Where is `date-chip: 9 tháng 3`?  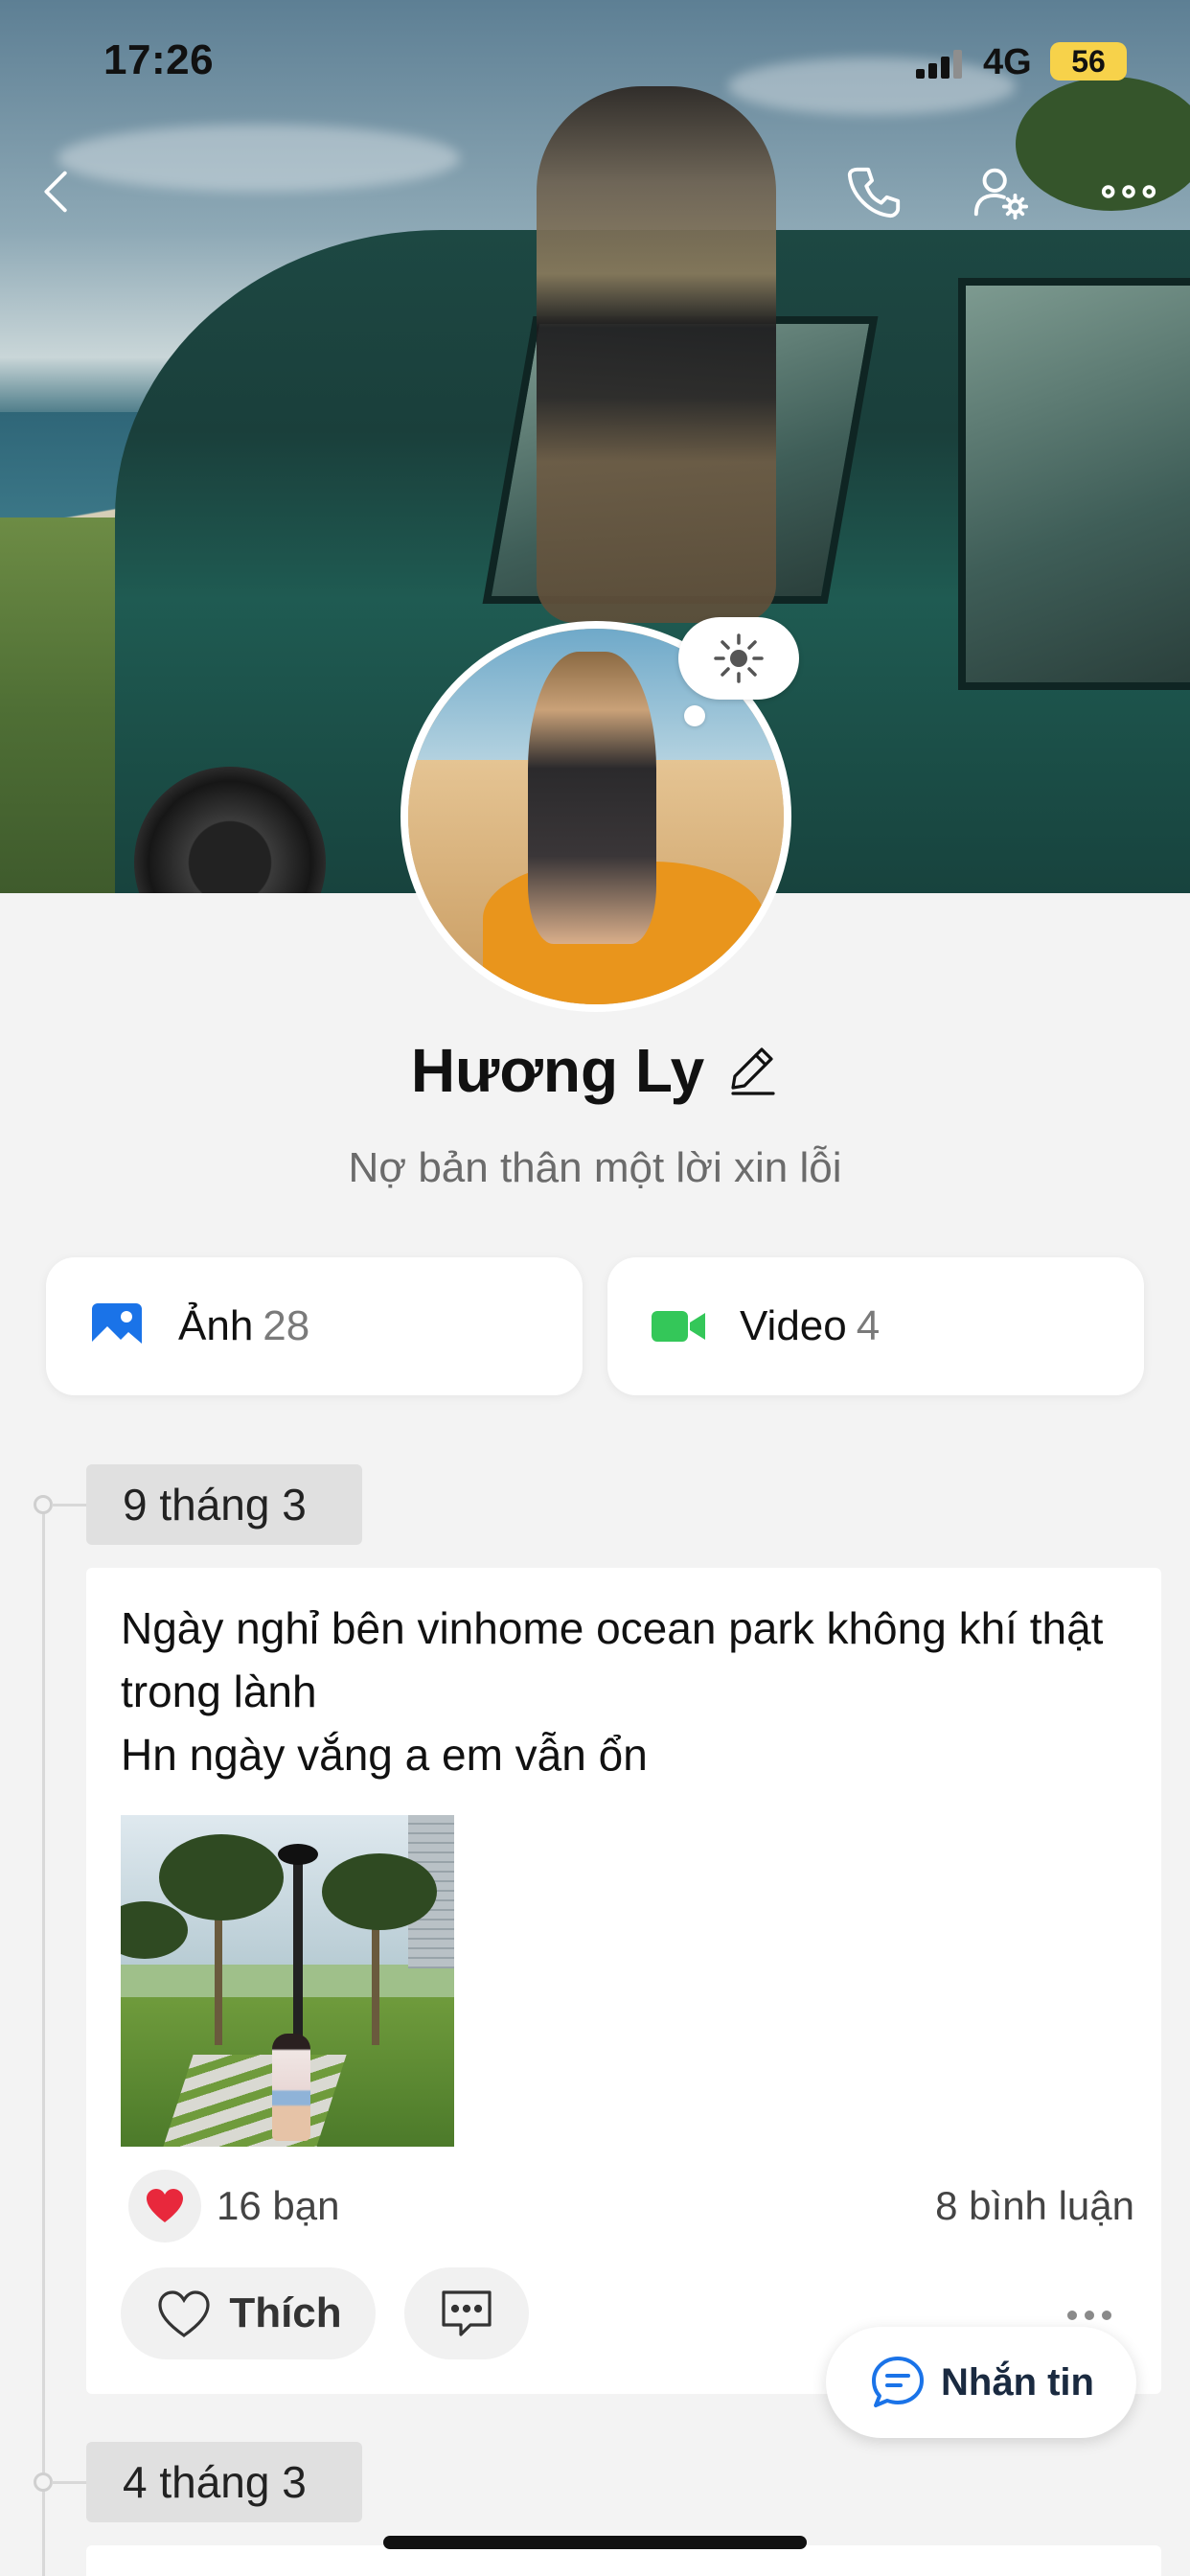
date-chip: 9 tháng 3 is located at coordinates (224, 1504).